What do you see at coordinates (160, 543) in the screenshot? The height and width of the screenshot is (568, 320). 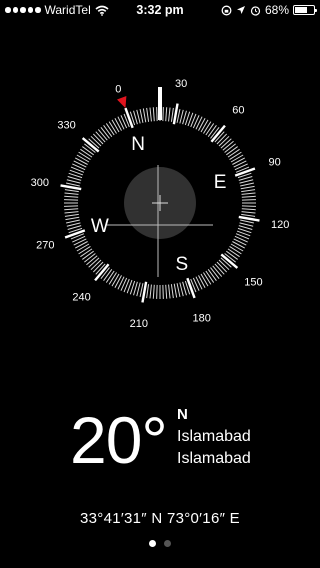 I see `page-control` at bounding box center [160, 543].